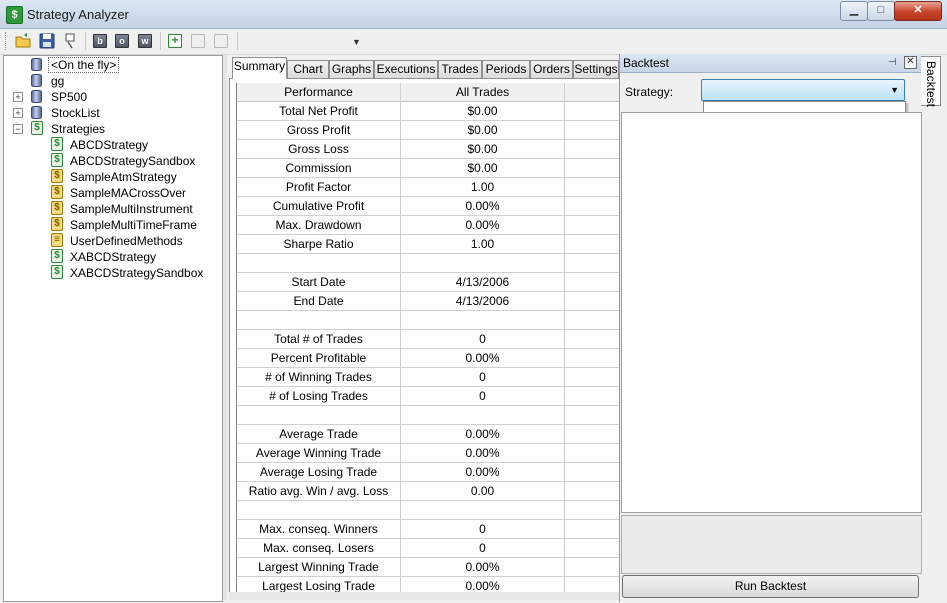 This screenshot has width=947, height=603. Describe the element at coordinates (198, 41) in the screenshot. I see `edit-button` at that location.